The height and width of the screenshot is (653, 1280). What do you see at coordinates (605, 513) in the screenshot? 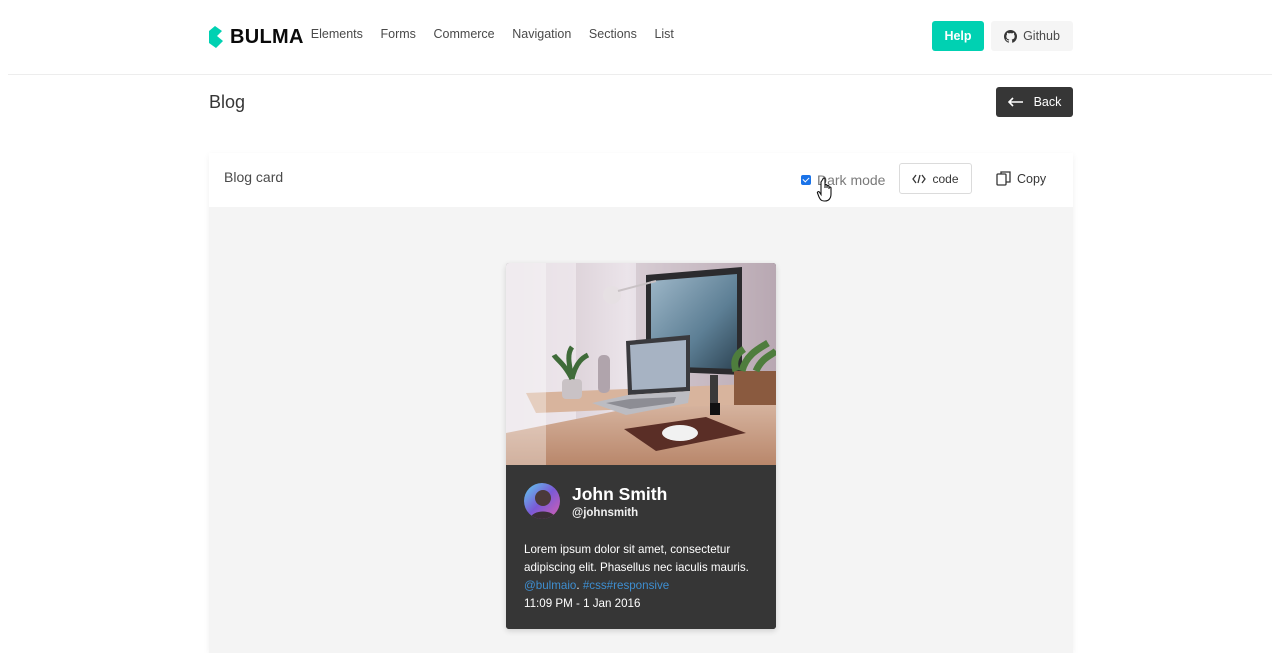
I see `author-handle: @johnsmith` at bounding box center [605, 513].